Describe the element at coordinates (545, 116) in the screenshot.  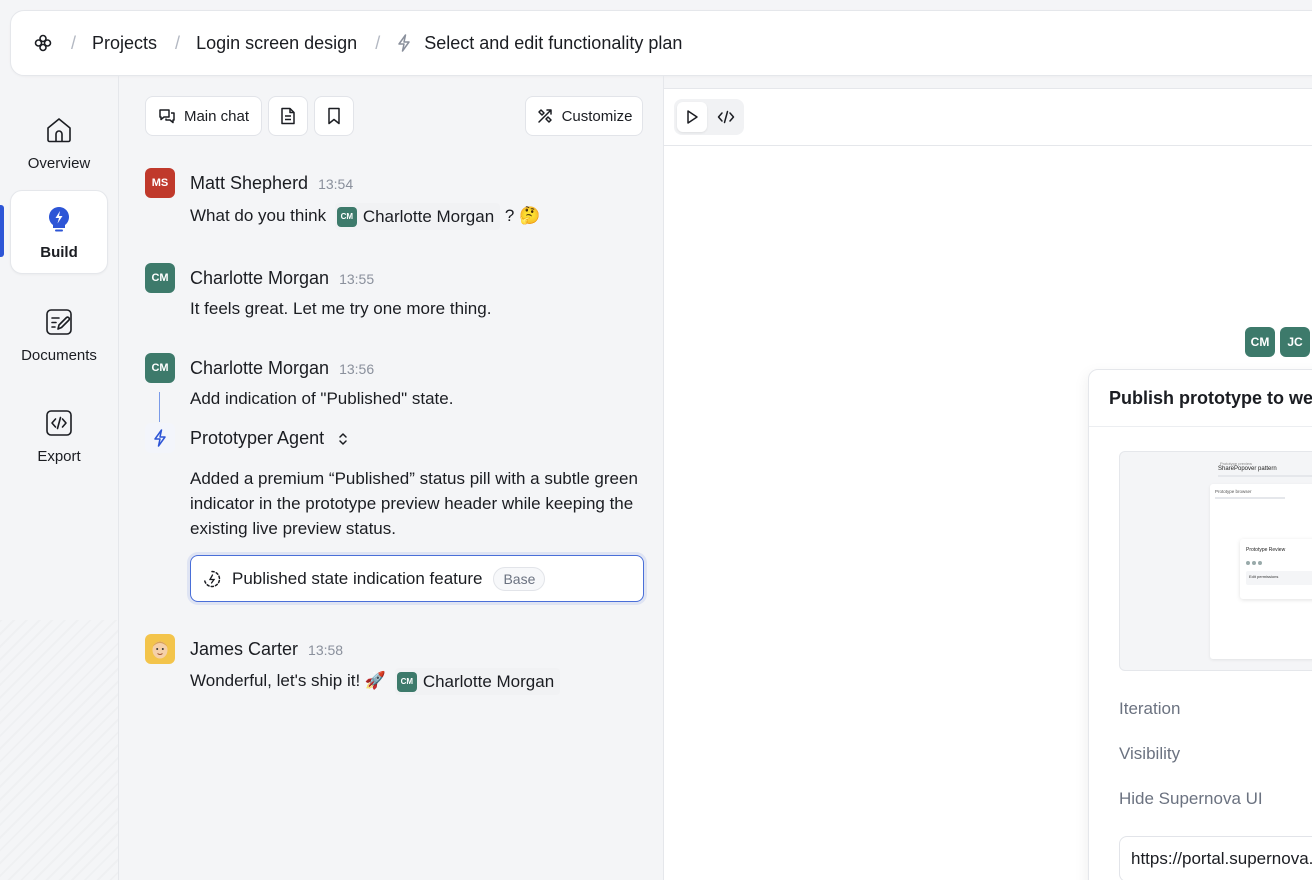
I see `tools-icon` at that location.